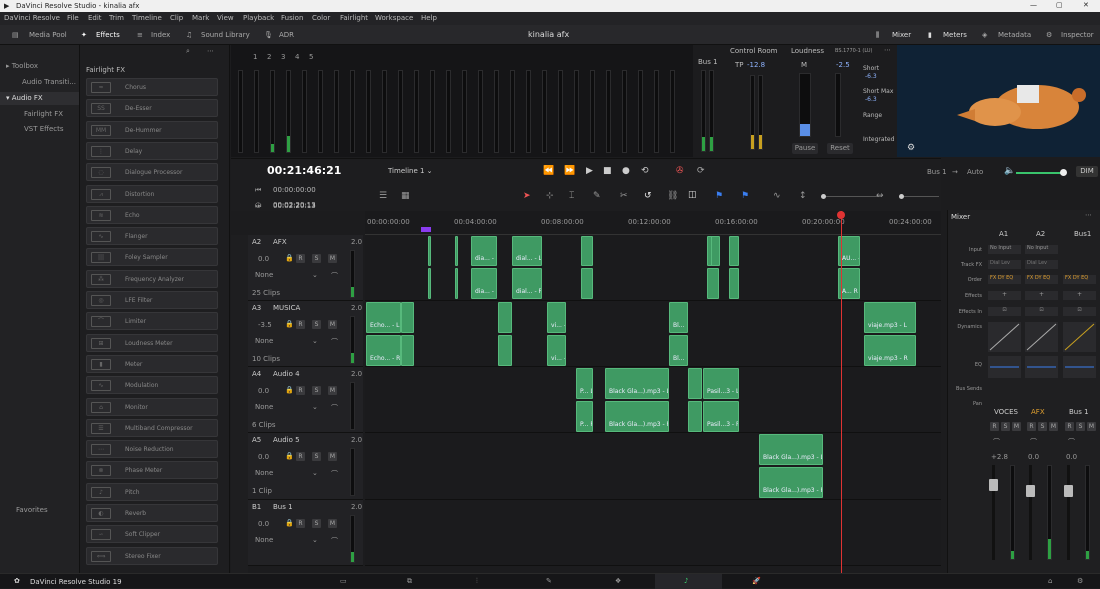 This screenshot has width=1100, height=589. What do you see at coordinates (405, 196) in the screenshot?
I see `grid-icon: ▦` at bounding box center [405, 196].